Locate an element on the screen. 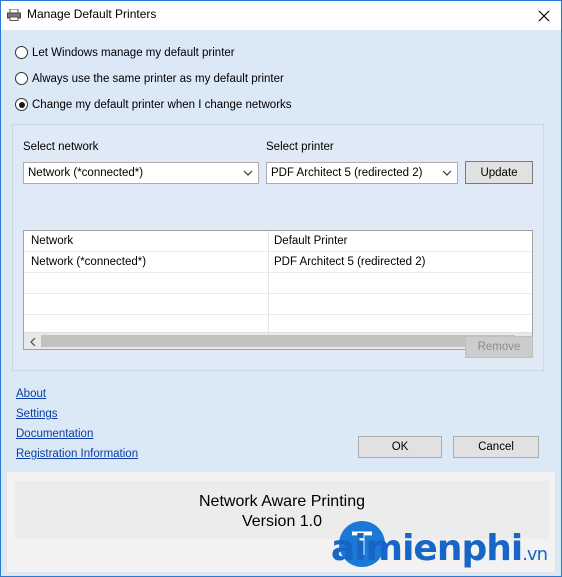 Image resolution: width=562 pixels, height=577 pixels. close-button is located at coordinates (544, 15).